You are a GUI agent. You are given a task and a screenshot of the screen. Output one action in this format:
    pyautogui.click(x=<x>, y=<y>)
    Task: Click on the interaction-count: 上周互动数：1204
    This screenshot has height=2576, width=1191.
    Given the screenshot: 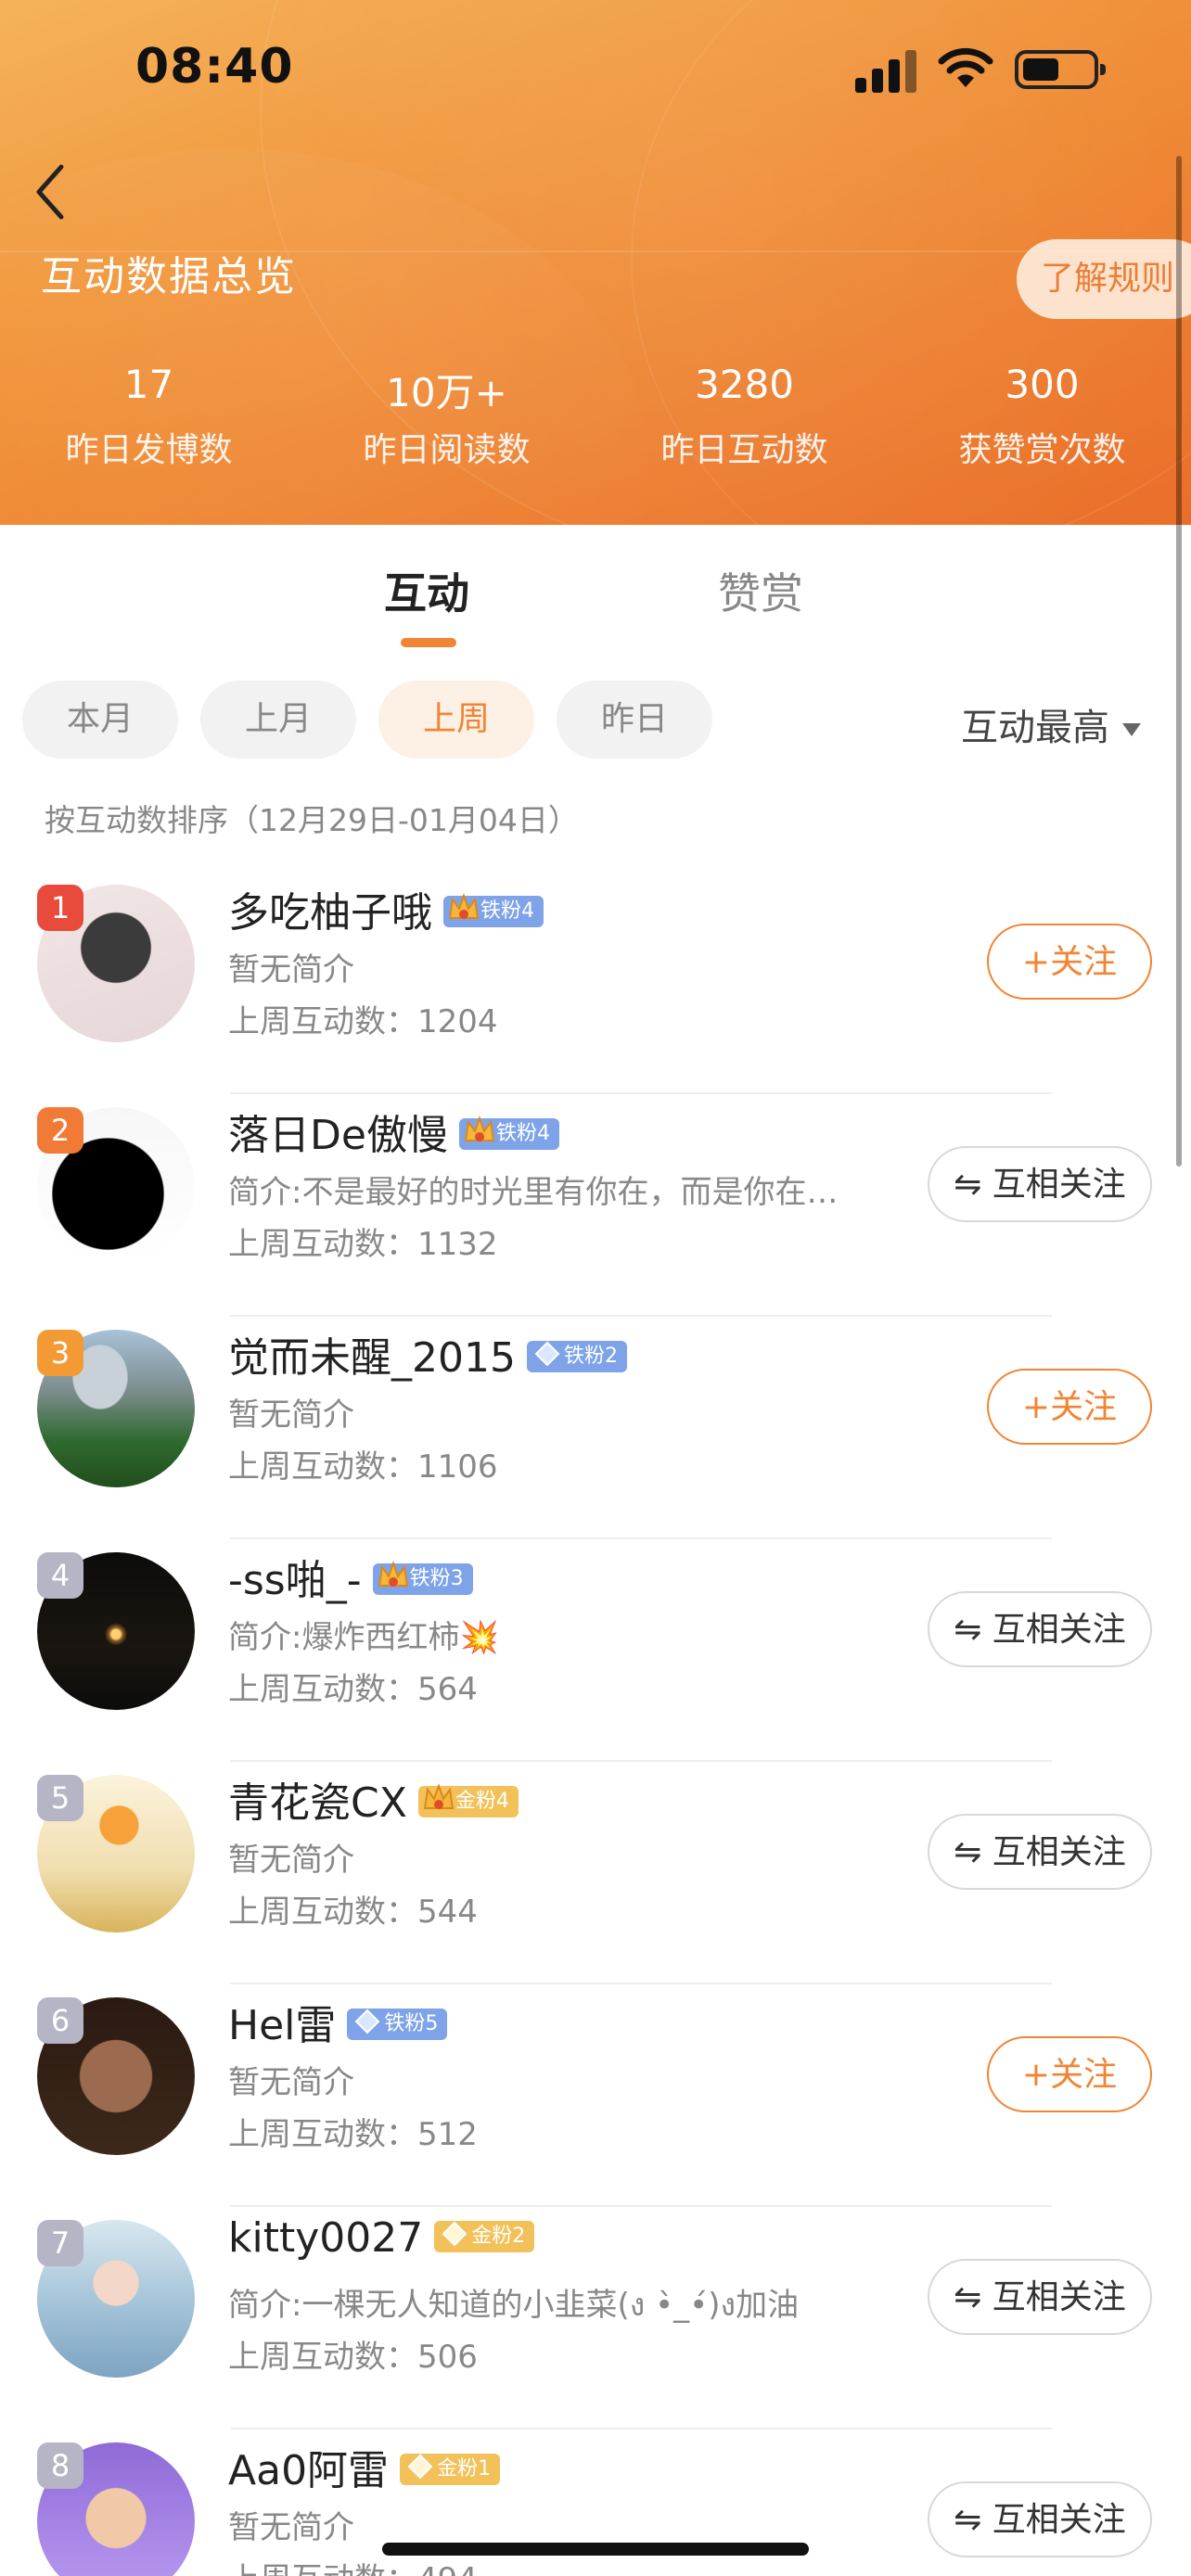 What is the action you would take?
    pyautogui.click(x=363, y=1022)
    